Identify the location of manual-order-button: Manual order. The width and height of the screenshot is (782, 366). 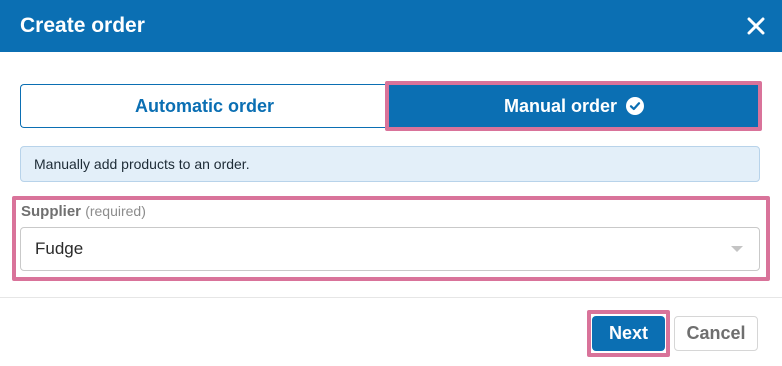
(574, 106).